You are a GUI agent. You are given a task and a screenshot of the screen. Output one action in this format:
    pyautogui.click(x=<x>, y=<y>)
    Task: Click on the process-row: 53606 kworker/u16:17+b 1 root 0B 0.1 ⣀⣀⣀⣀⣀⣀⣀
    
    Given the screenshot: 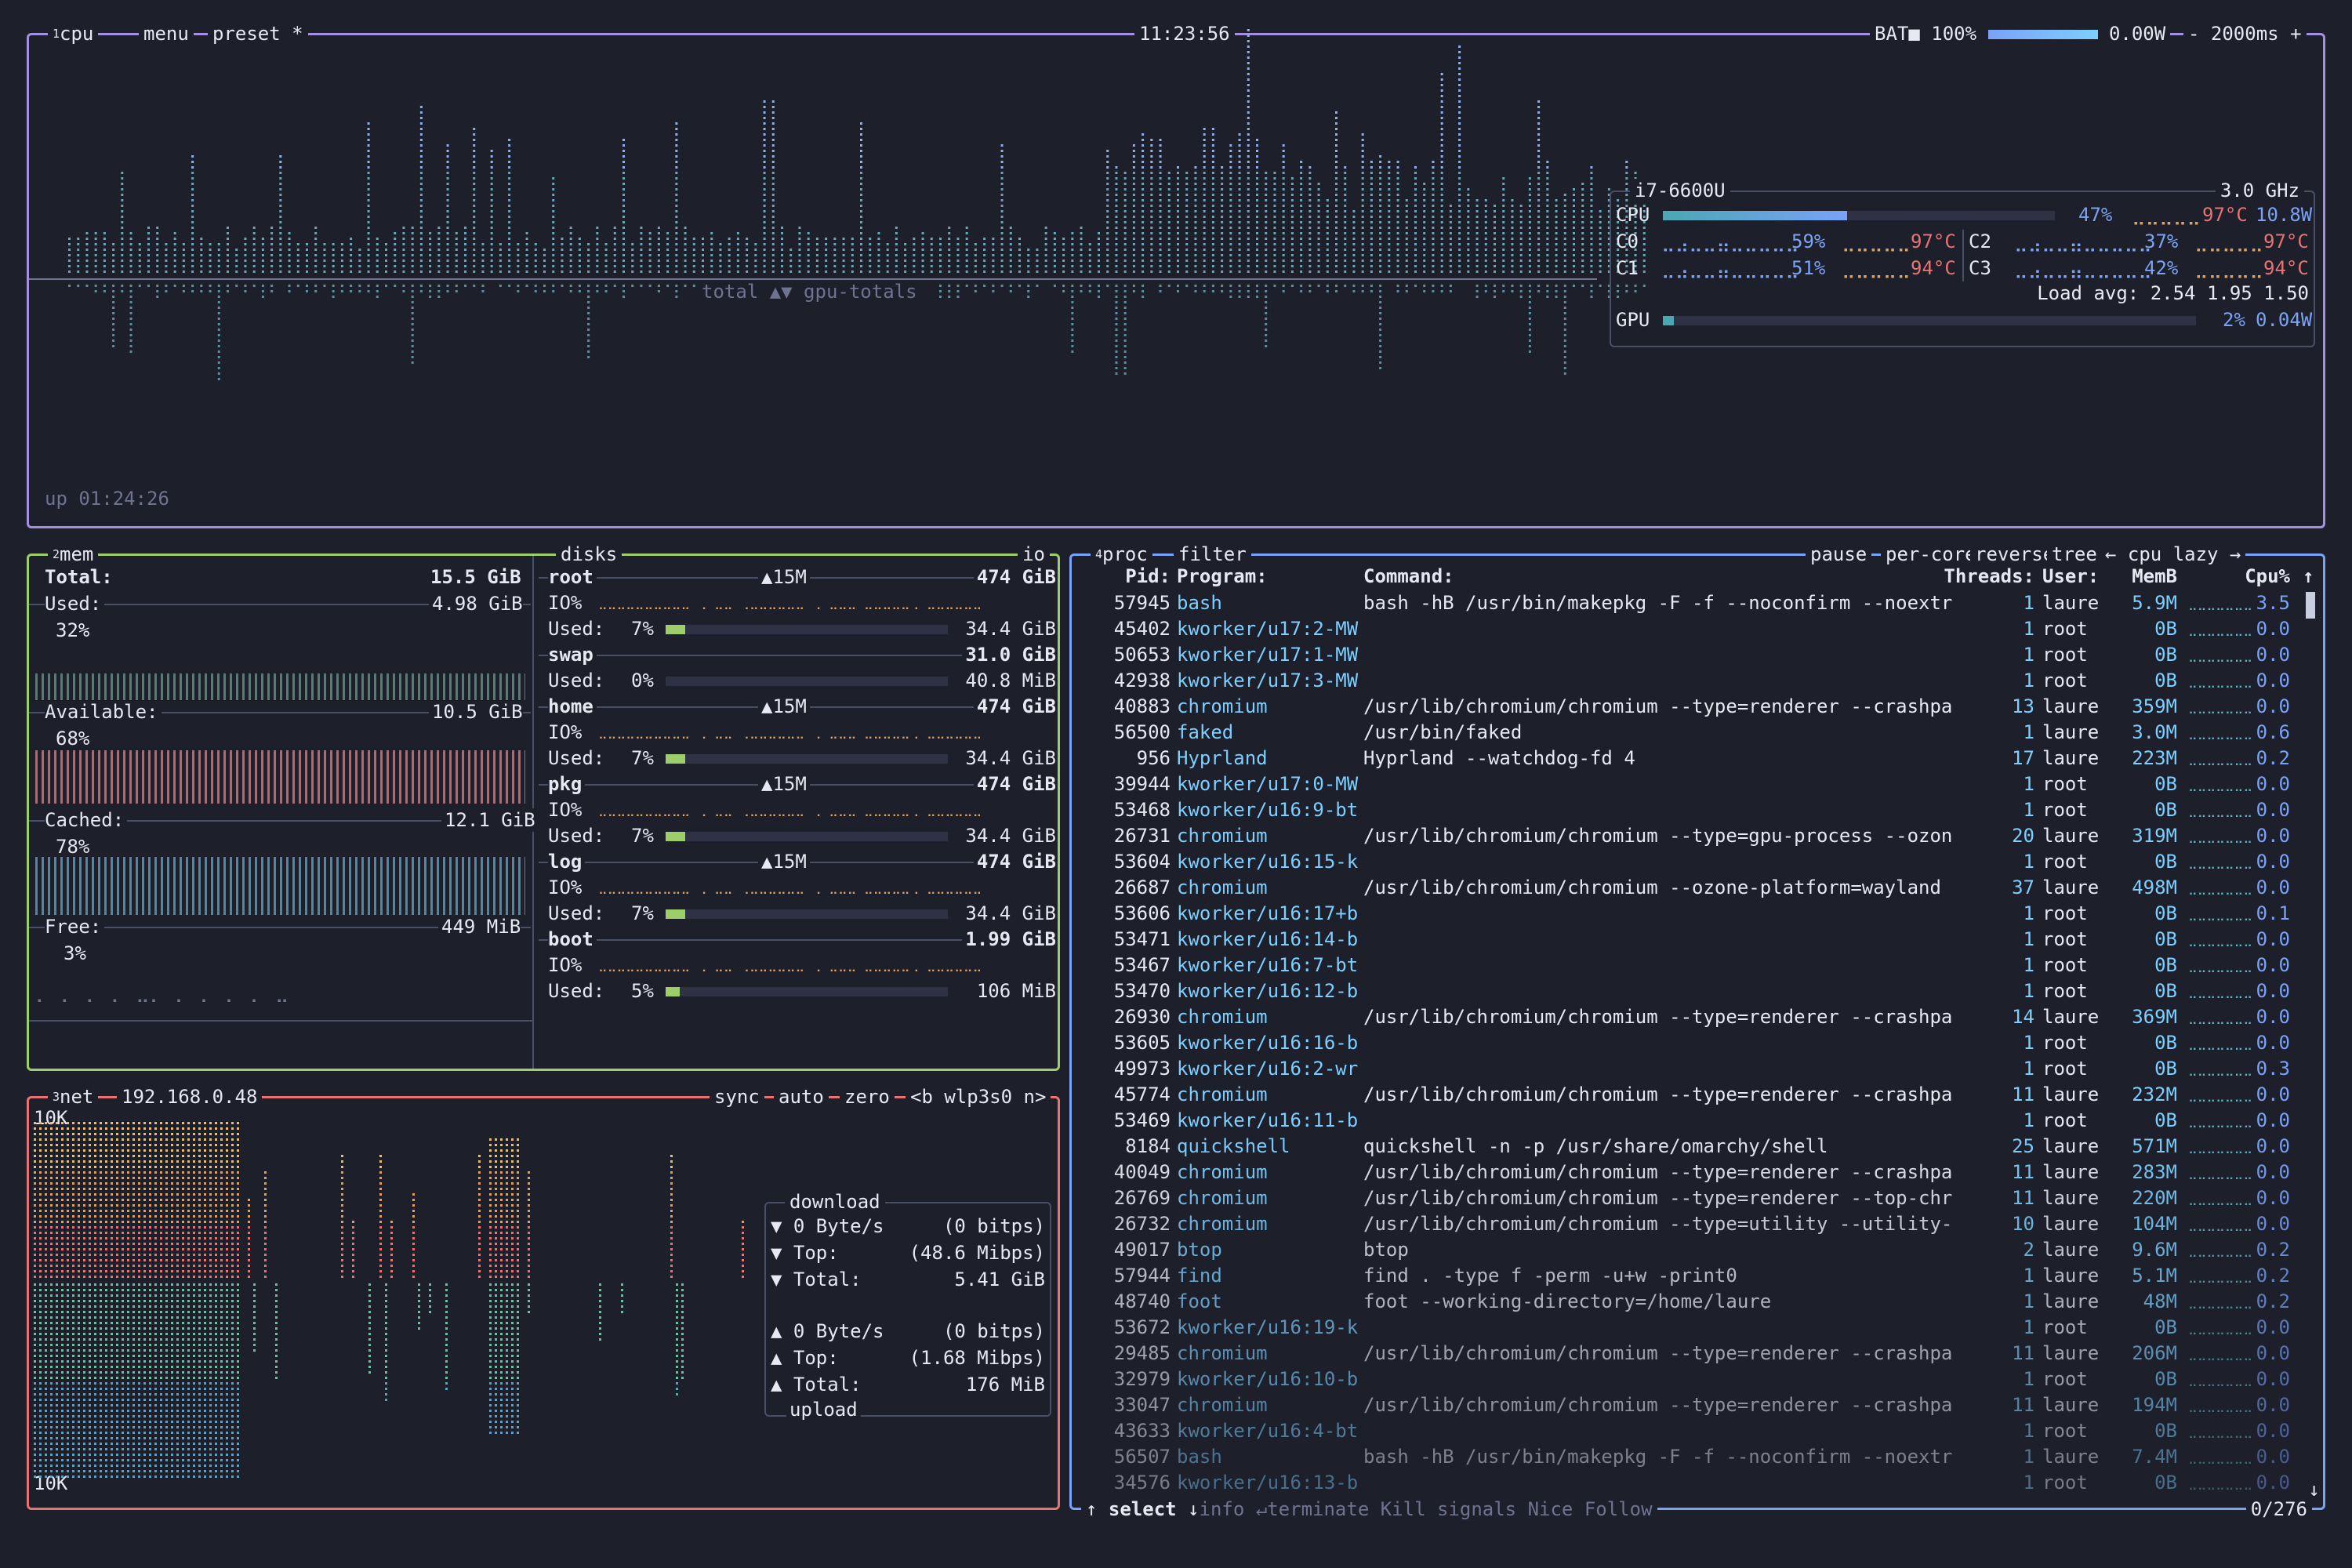 What is the action you would take?
    pyautogui.click(x=1698, y=914)
    